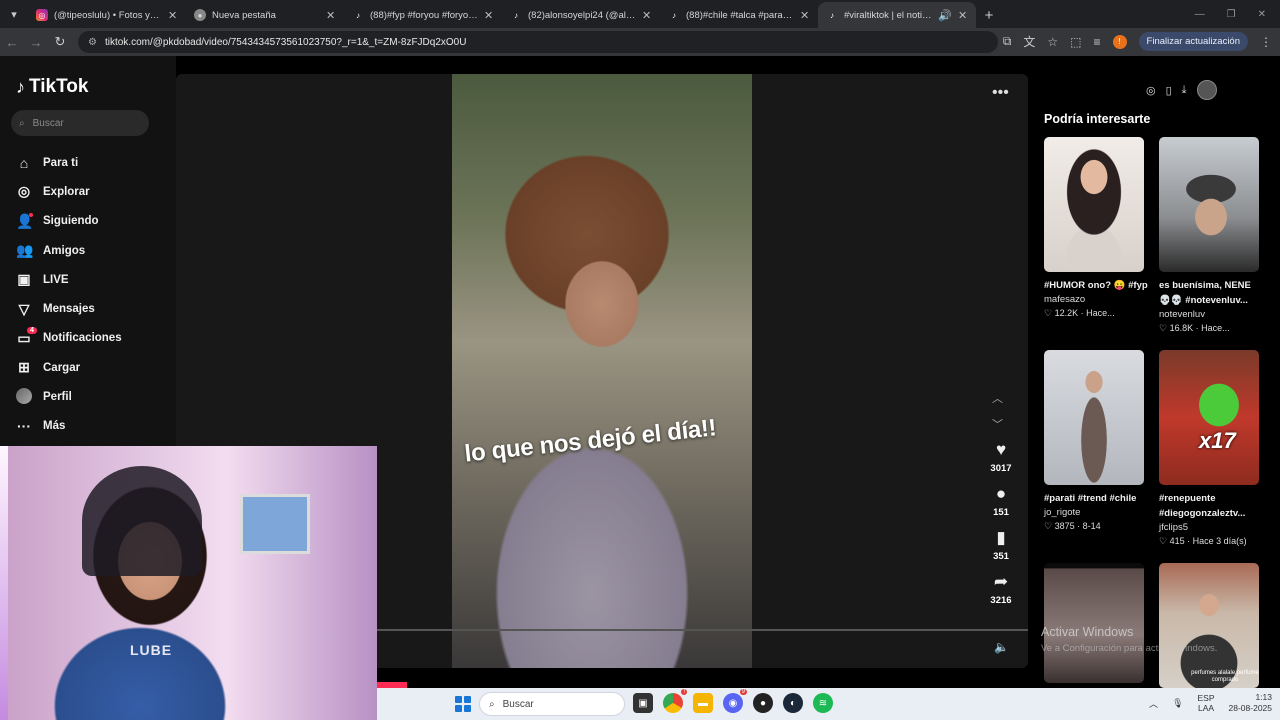 This screenshot has height=720, width=1280. Describe the element at coordinates (1001, 594) in the screenshot. I see `share-button: ➦ 3216` at that location.